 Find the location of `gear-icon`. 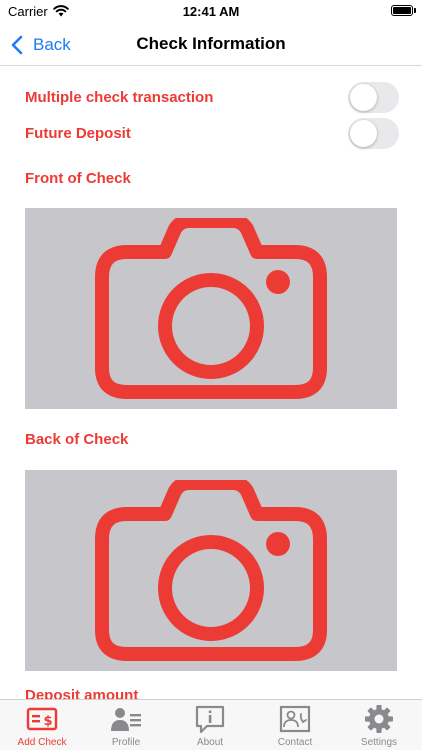

gear-icon is located at coordinates (379, 719).